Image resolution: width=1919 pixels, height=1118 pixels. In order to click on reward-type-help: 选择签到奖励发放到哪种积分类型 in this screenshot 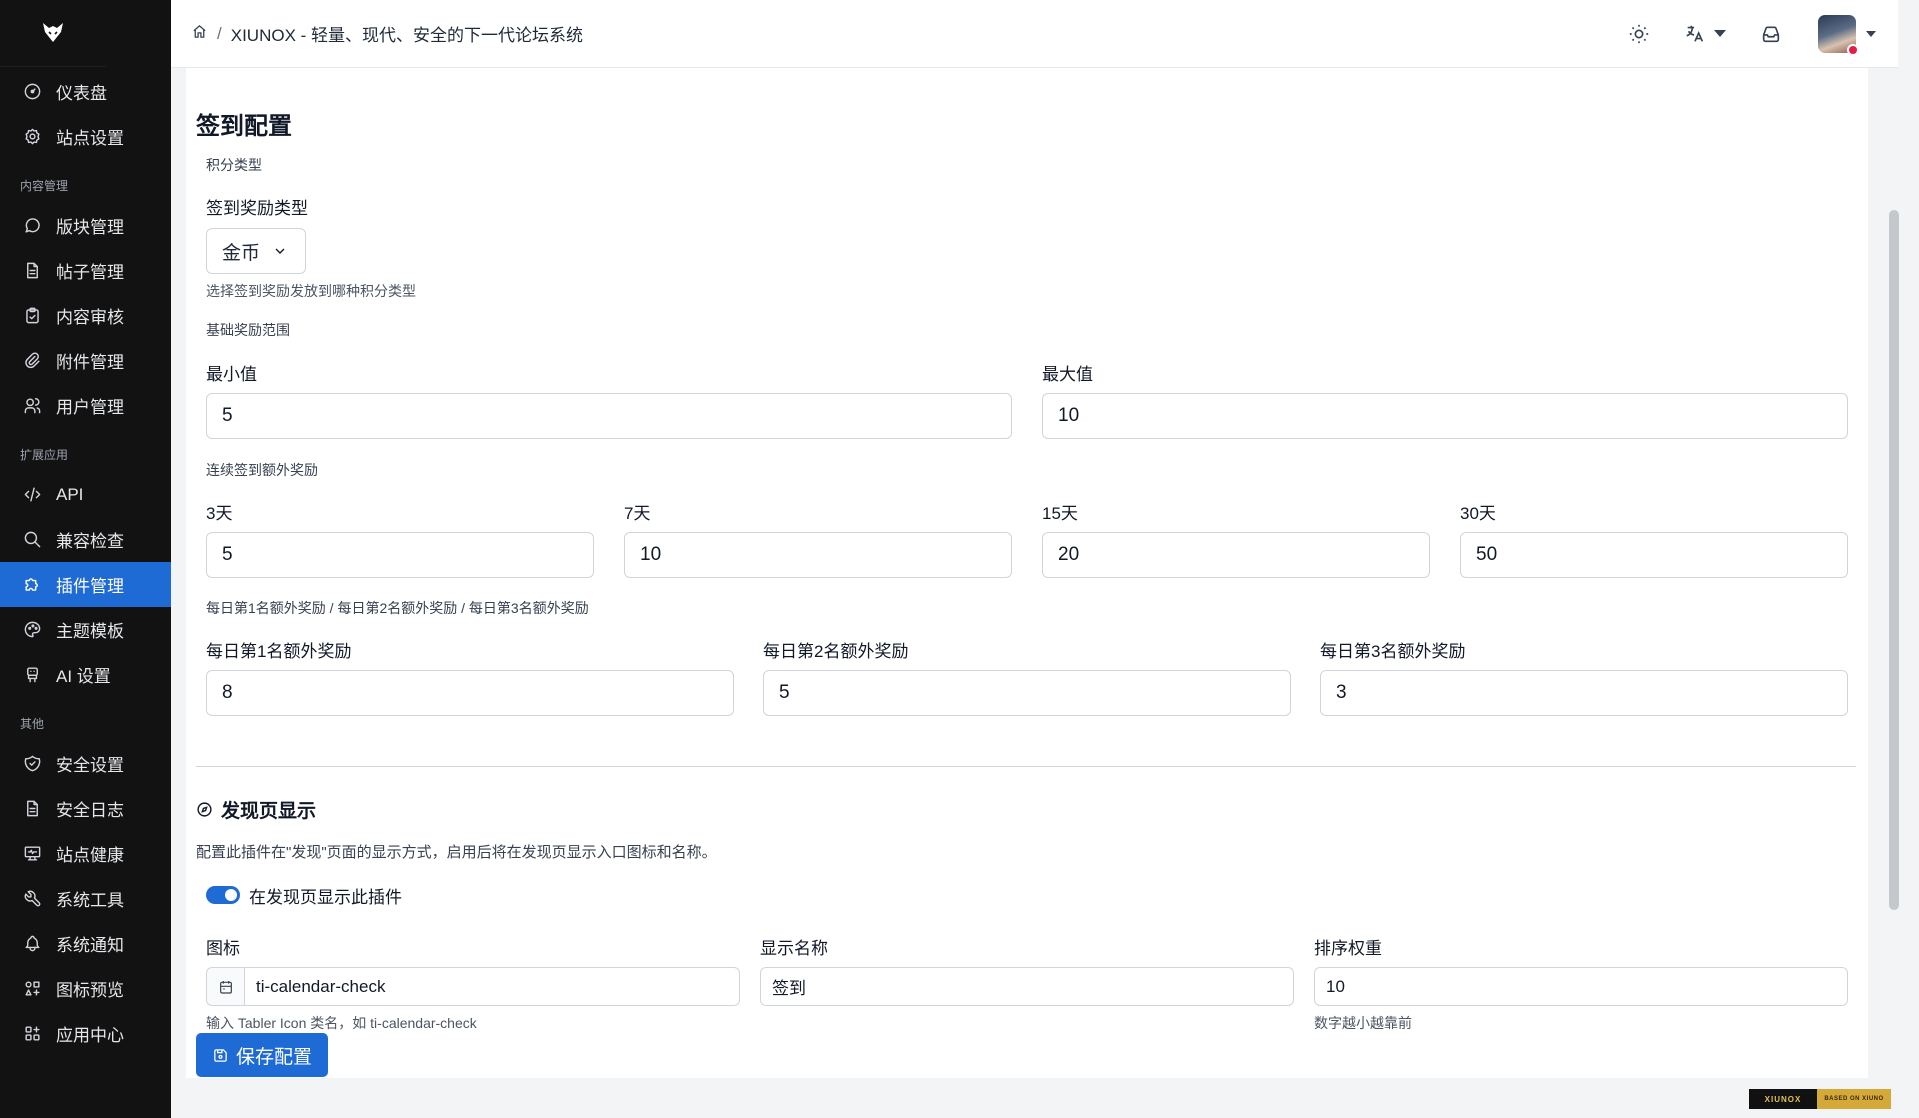, I will do `click(311, 291)`.